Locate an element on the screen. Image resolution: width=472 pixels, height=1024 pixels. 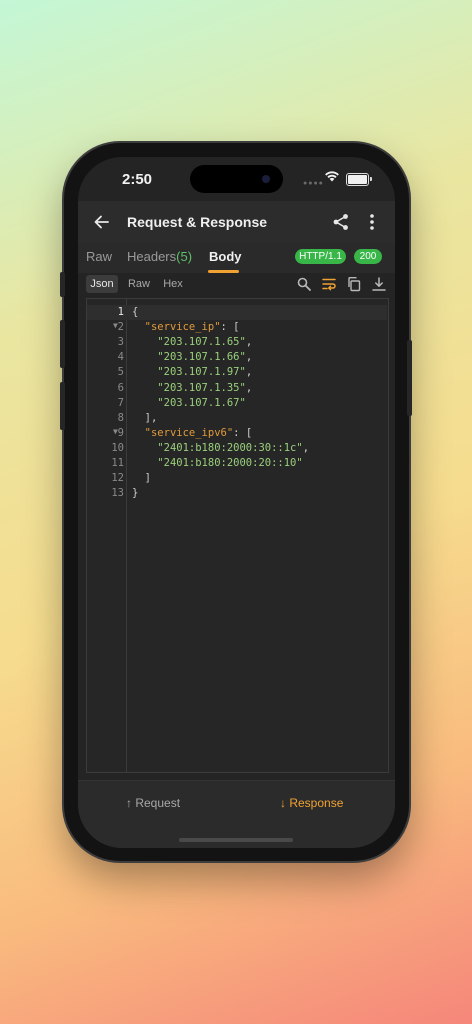
json-string: "203.107.1.97" is located at coordinates (201, 372).